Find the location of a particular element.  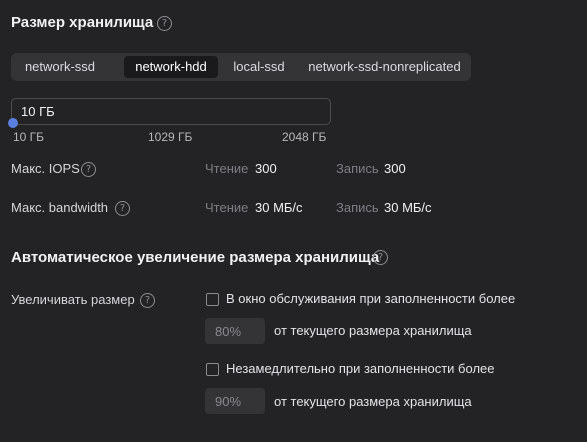

iops-write-label: Запись is located at coordinates (357, 168).